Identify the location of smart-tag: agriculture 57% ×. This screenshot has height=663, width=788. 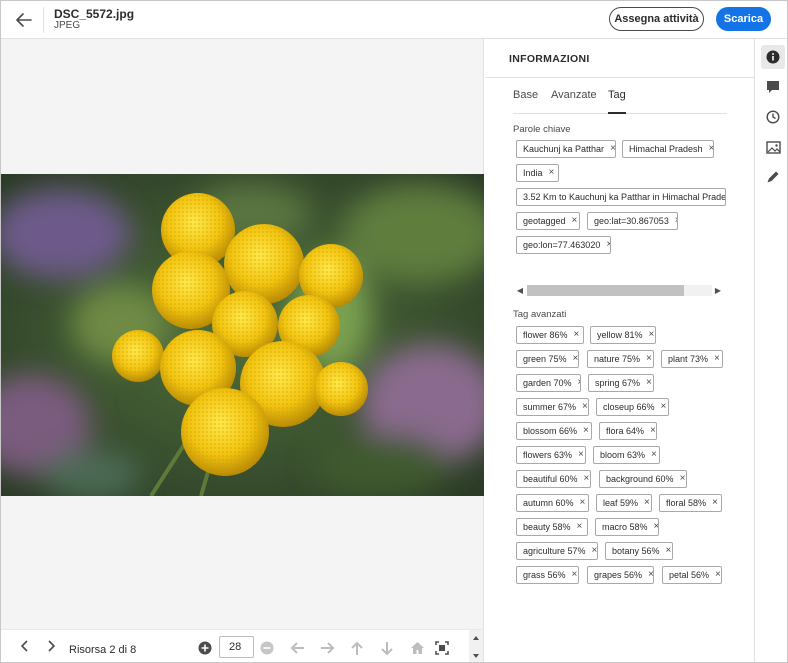
(557, 551).